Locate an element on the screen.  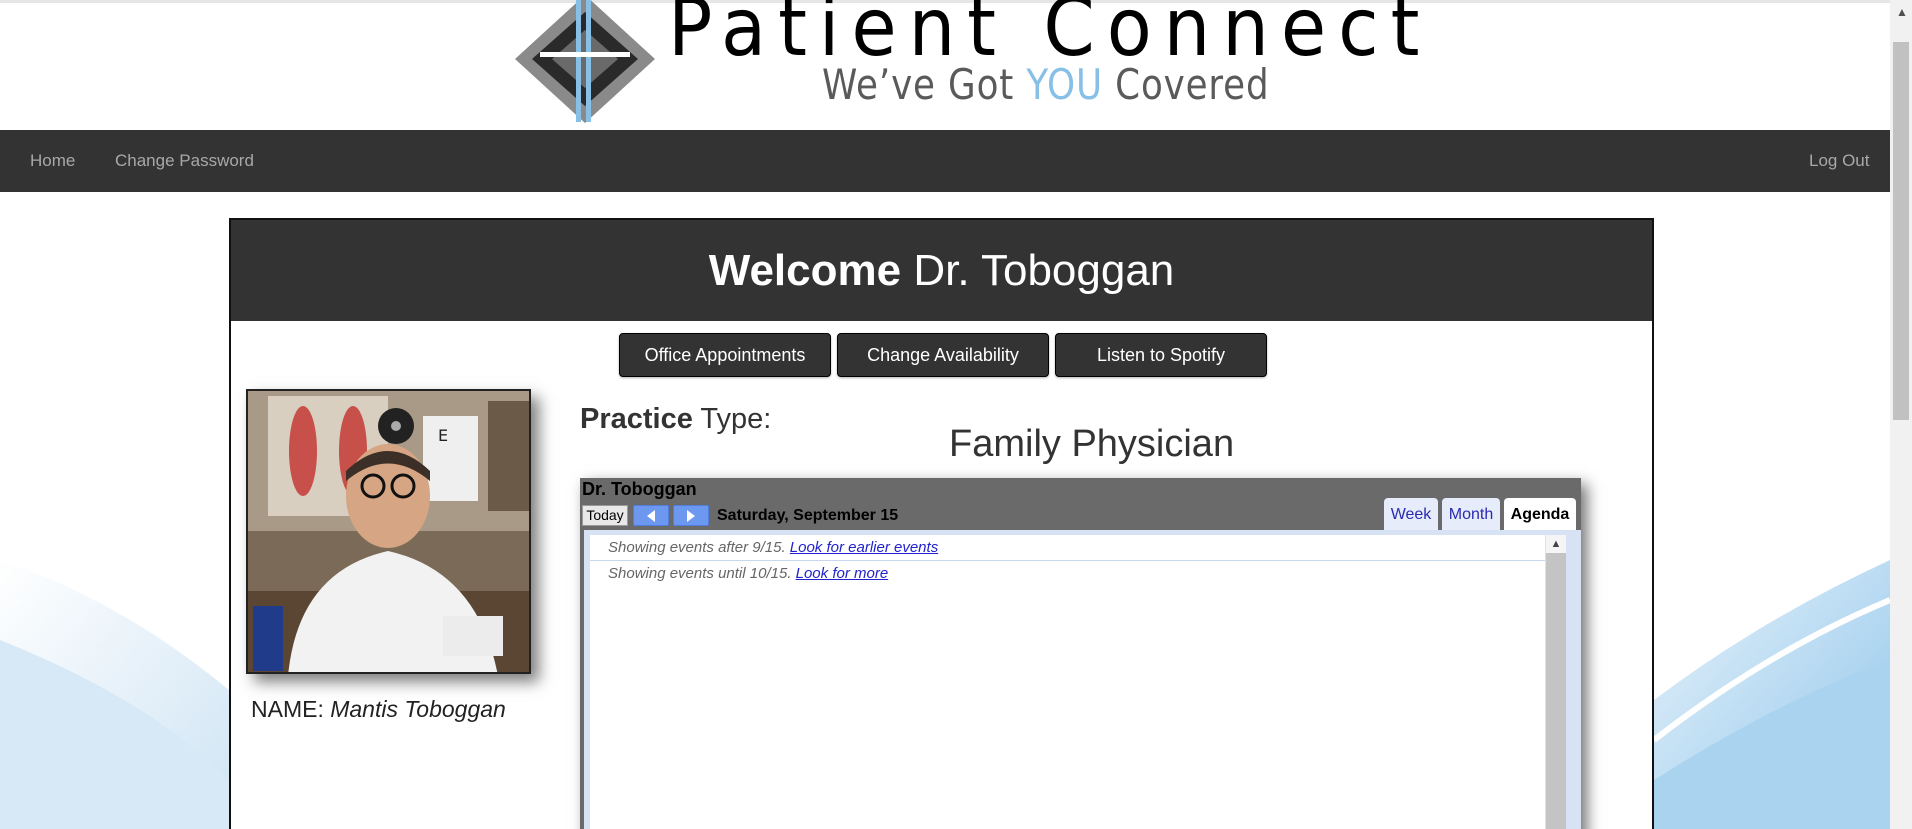
arrow-left-icon is located at coordinates (651, 516).